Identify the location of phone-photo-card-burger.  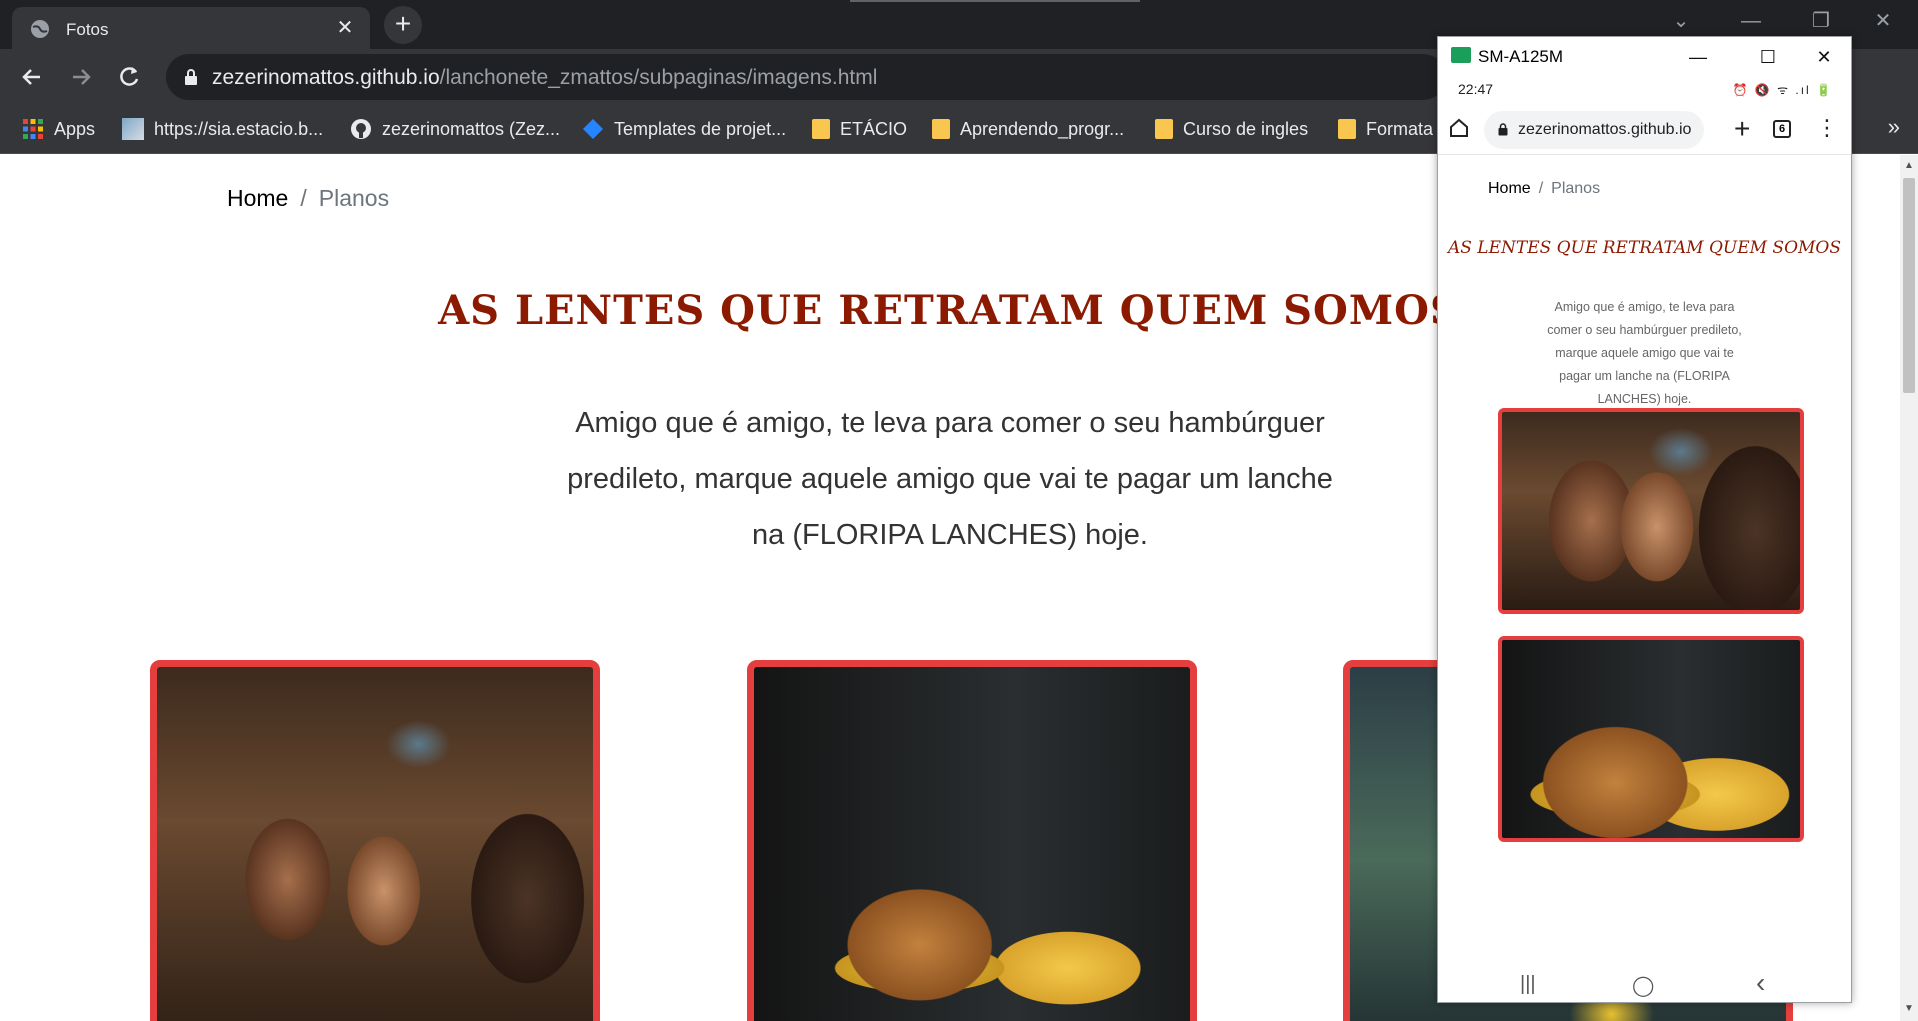
(1651, 739).